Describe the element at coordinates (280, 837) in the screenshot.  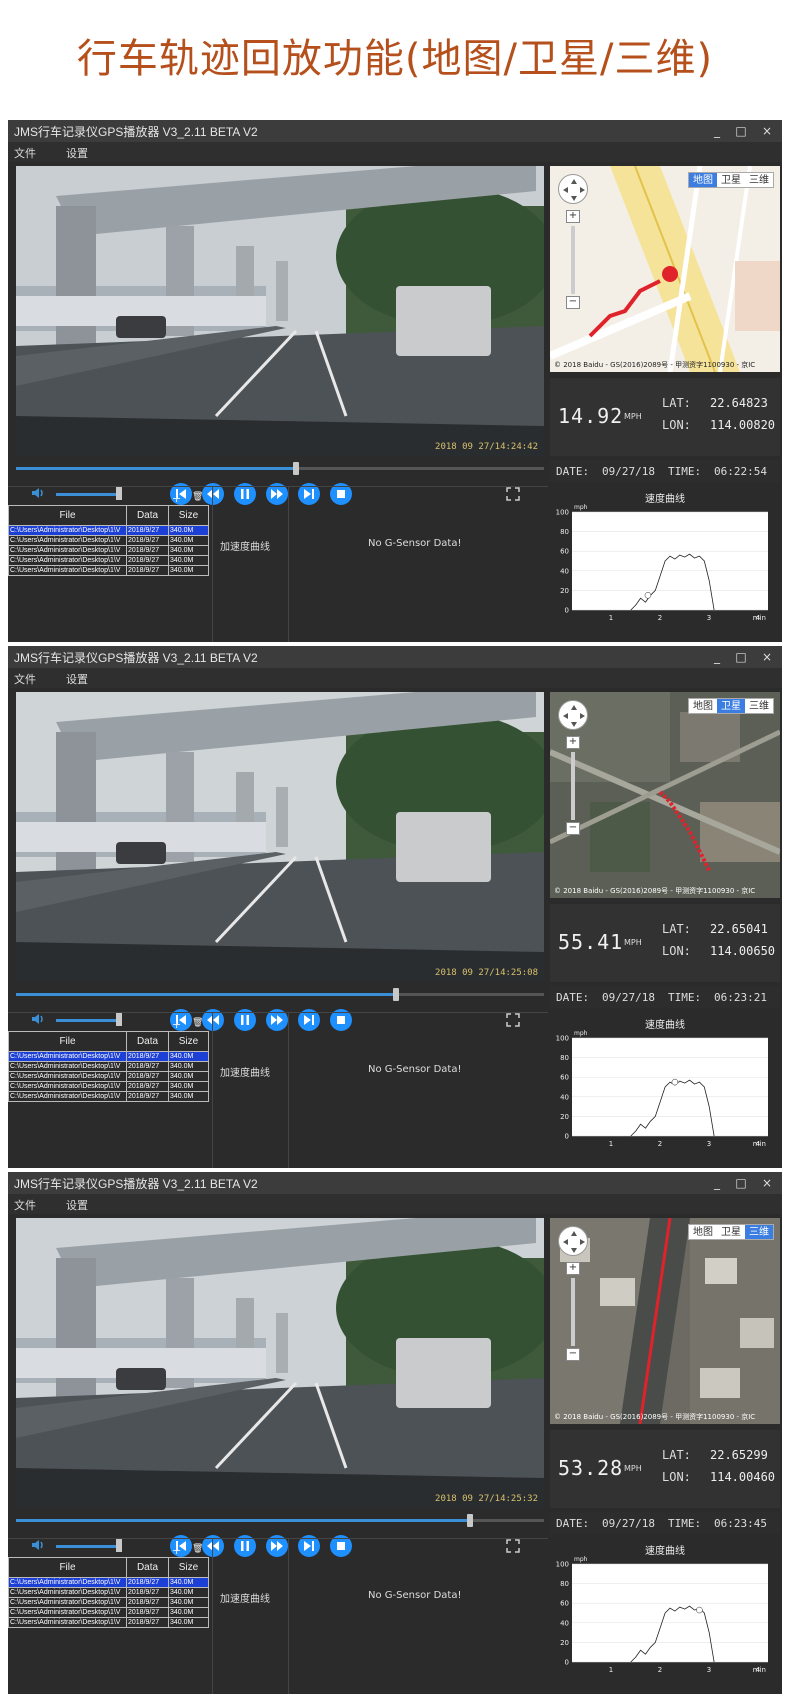
I see `video-player: 2018 09 27/14:25:08` at that location.